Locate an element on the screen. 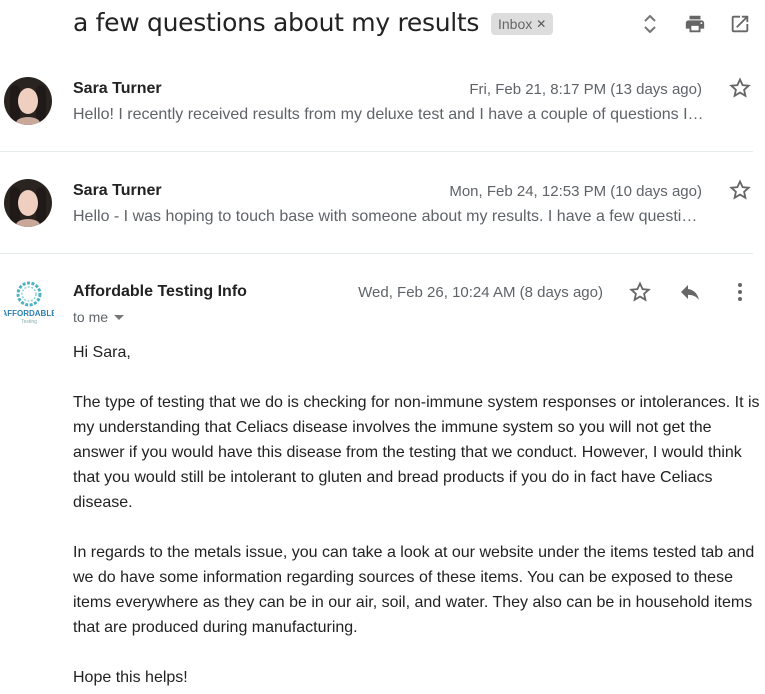 This screenshot has height=694, width=765. logo-subtext: Testing is located at coordinates (29, 322).